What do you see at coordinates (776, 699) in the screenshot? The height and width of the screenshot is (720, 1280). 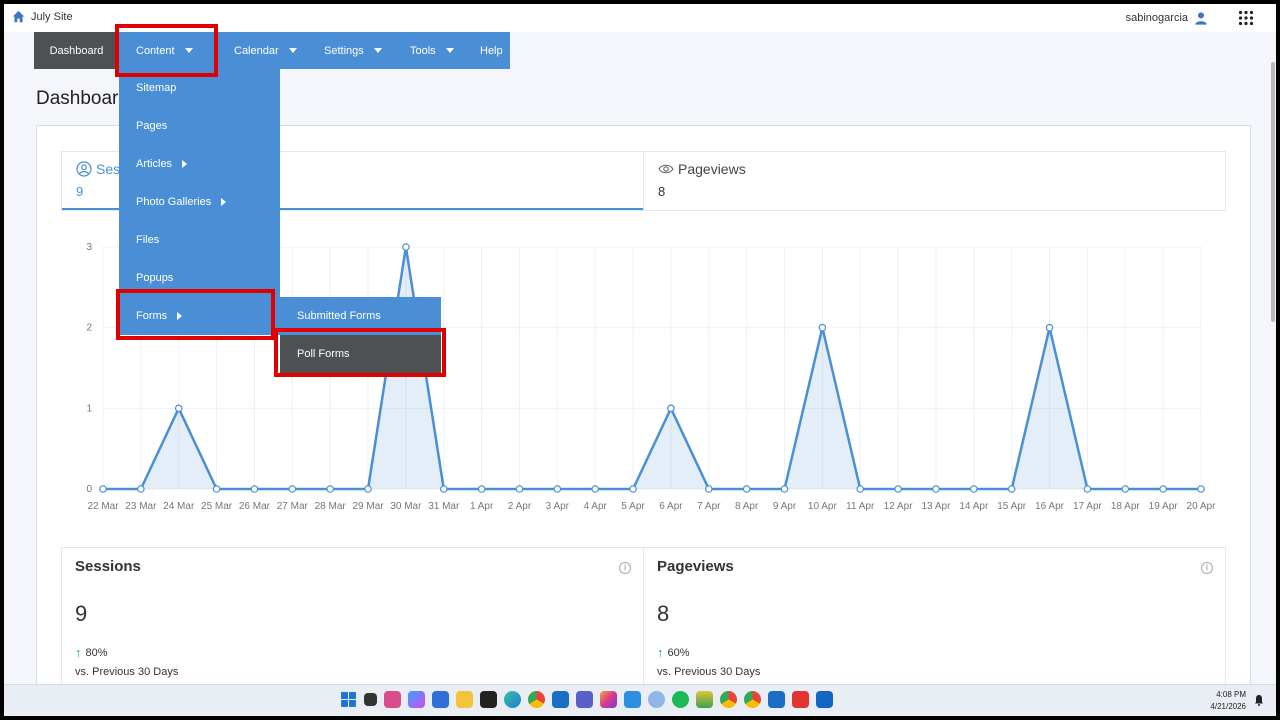 I see `remote-desktop-icon` at bounding box center [776, 699].